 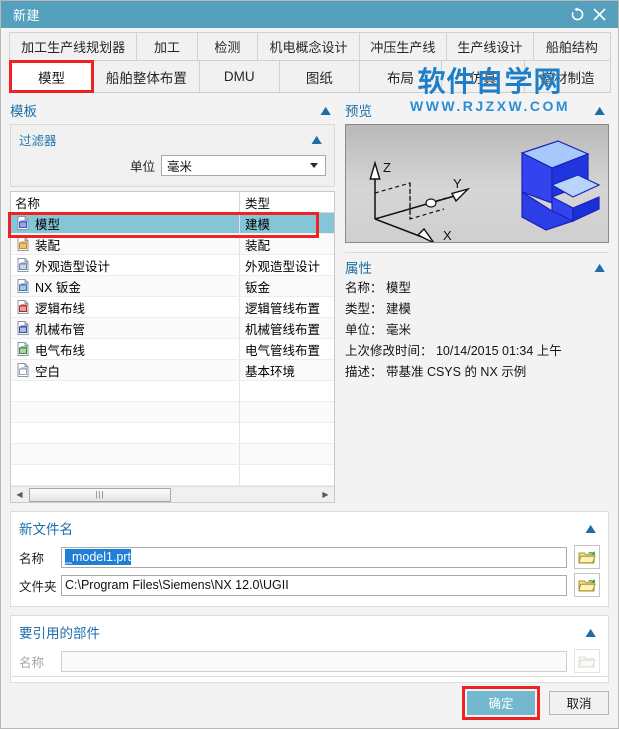 I want to click on template-row: NX 钣金 钣金, so click(x=172, y=286).